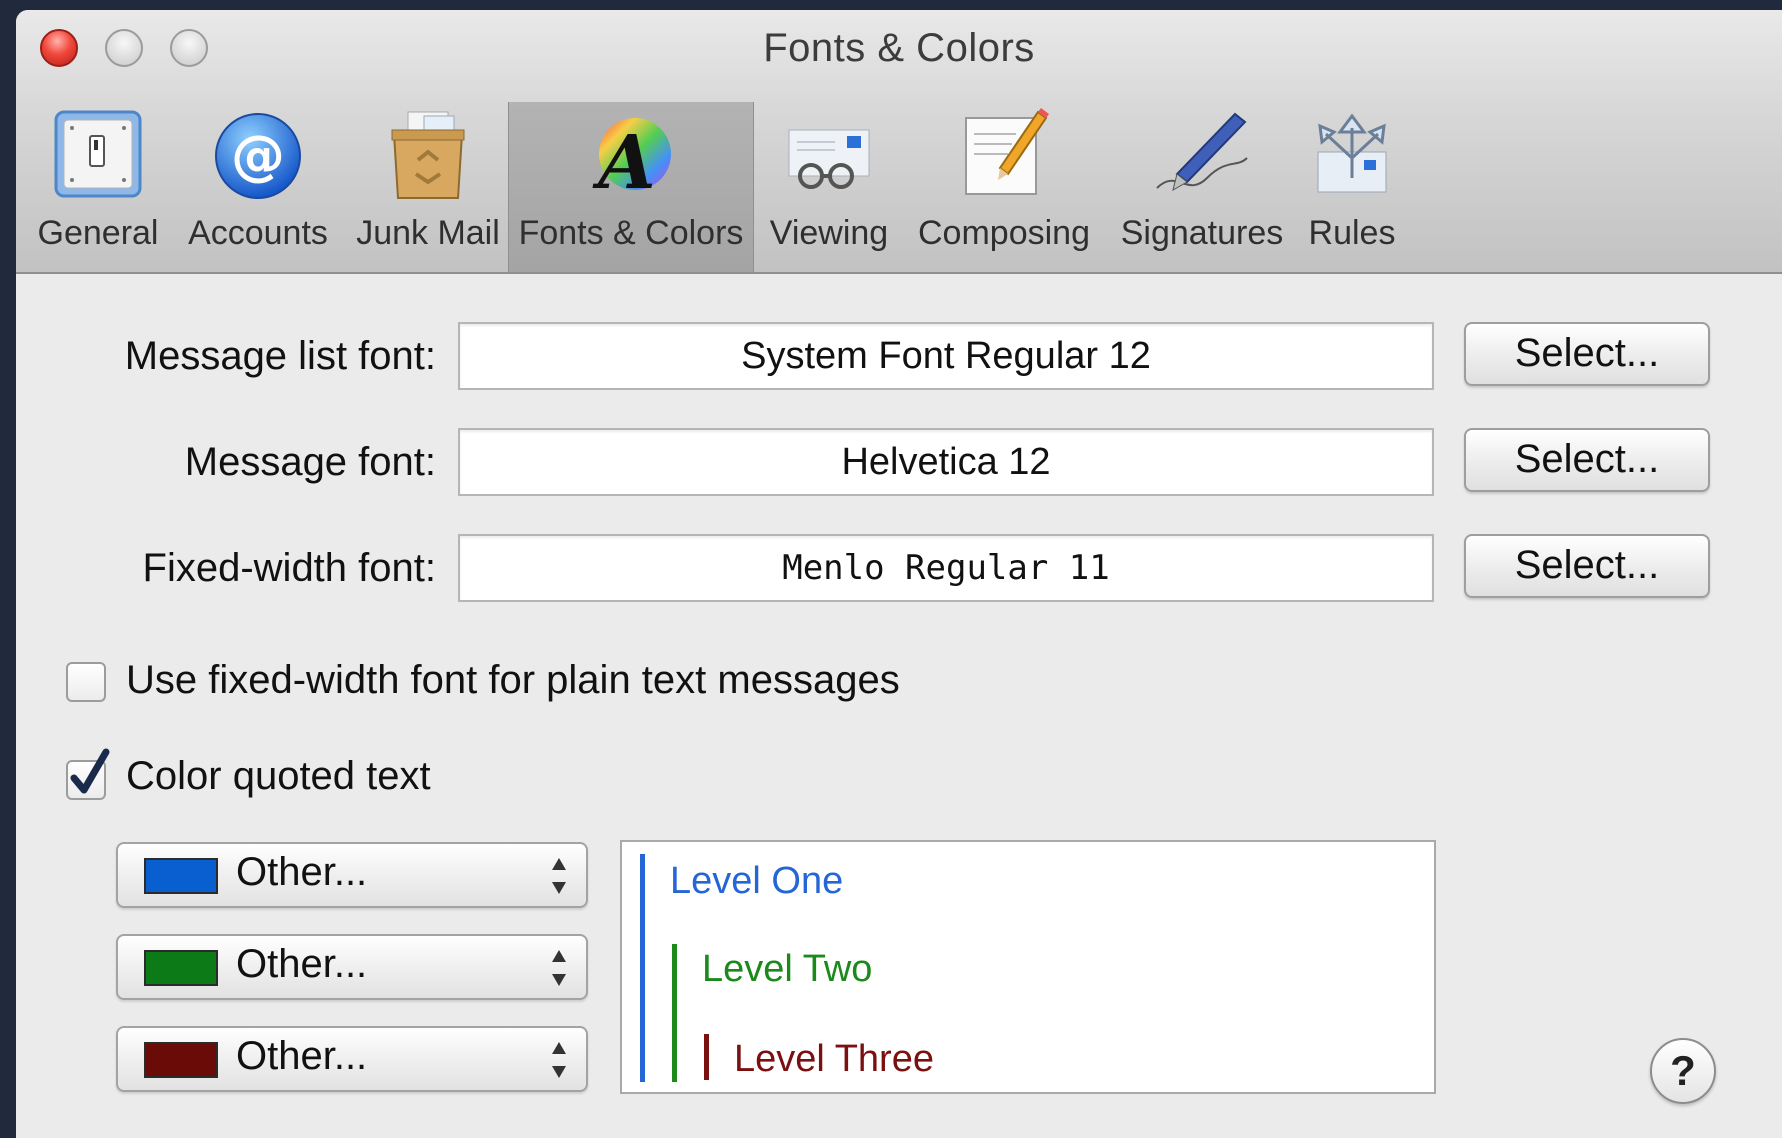 The width and height of the screenshot is (1782, 1138). I want to click on color-quoted-text-checkbox, so click(88, 774).